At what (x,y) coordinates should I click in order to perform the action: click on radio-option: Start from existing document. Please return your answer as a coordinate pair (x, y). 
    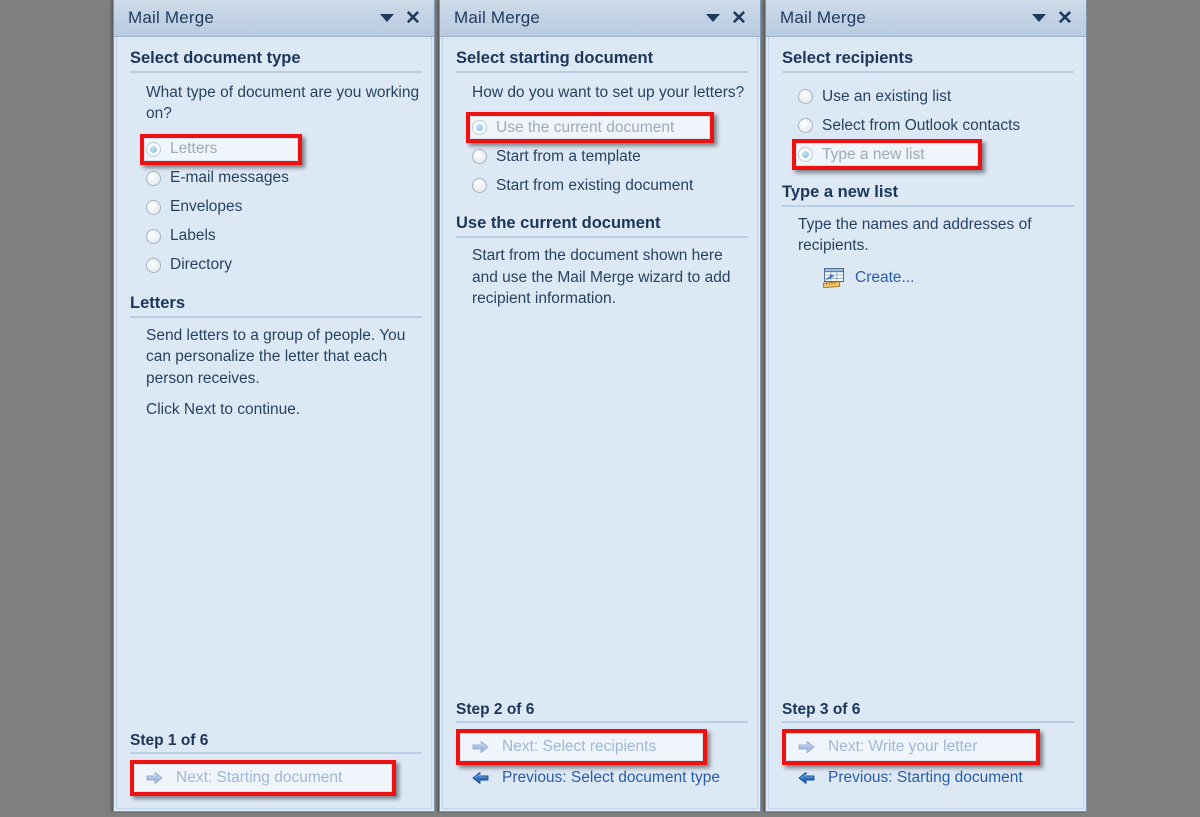
    Looking at the image, I should click on (610, 185).